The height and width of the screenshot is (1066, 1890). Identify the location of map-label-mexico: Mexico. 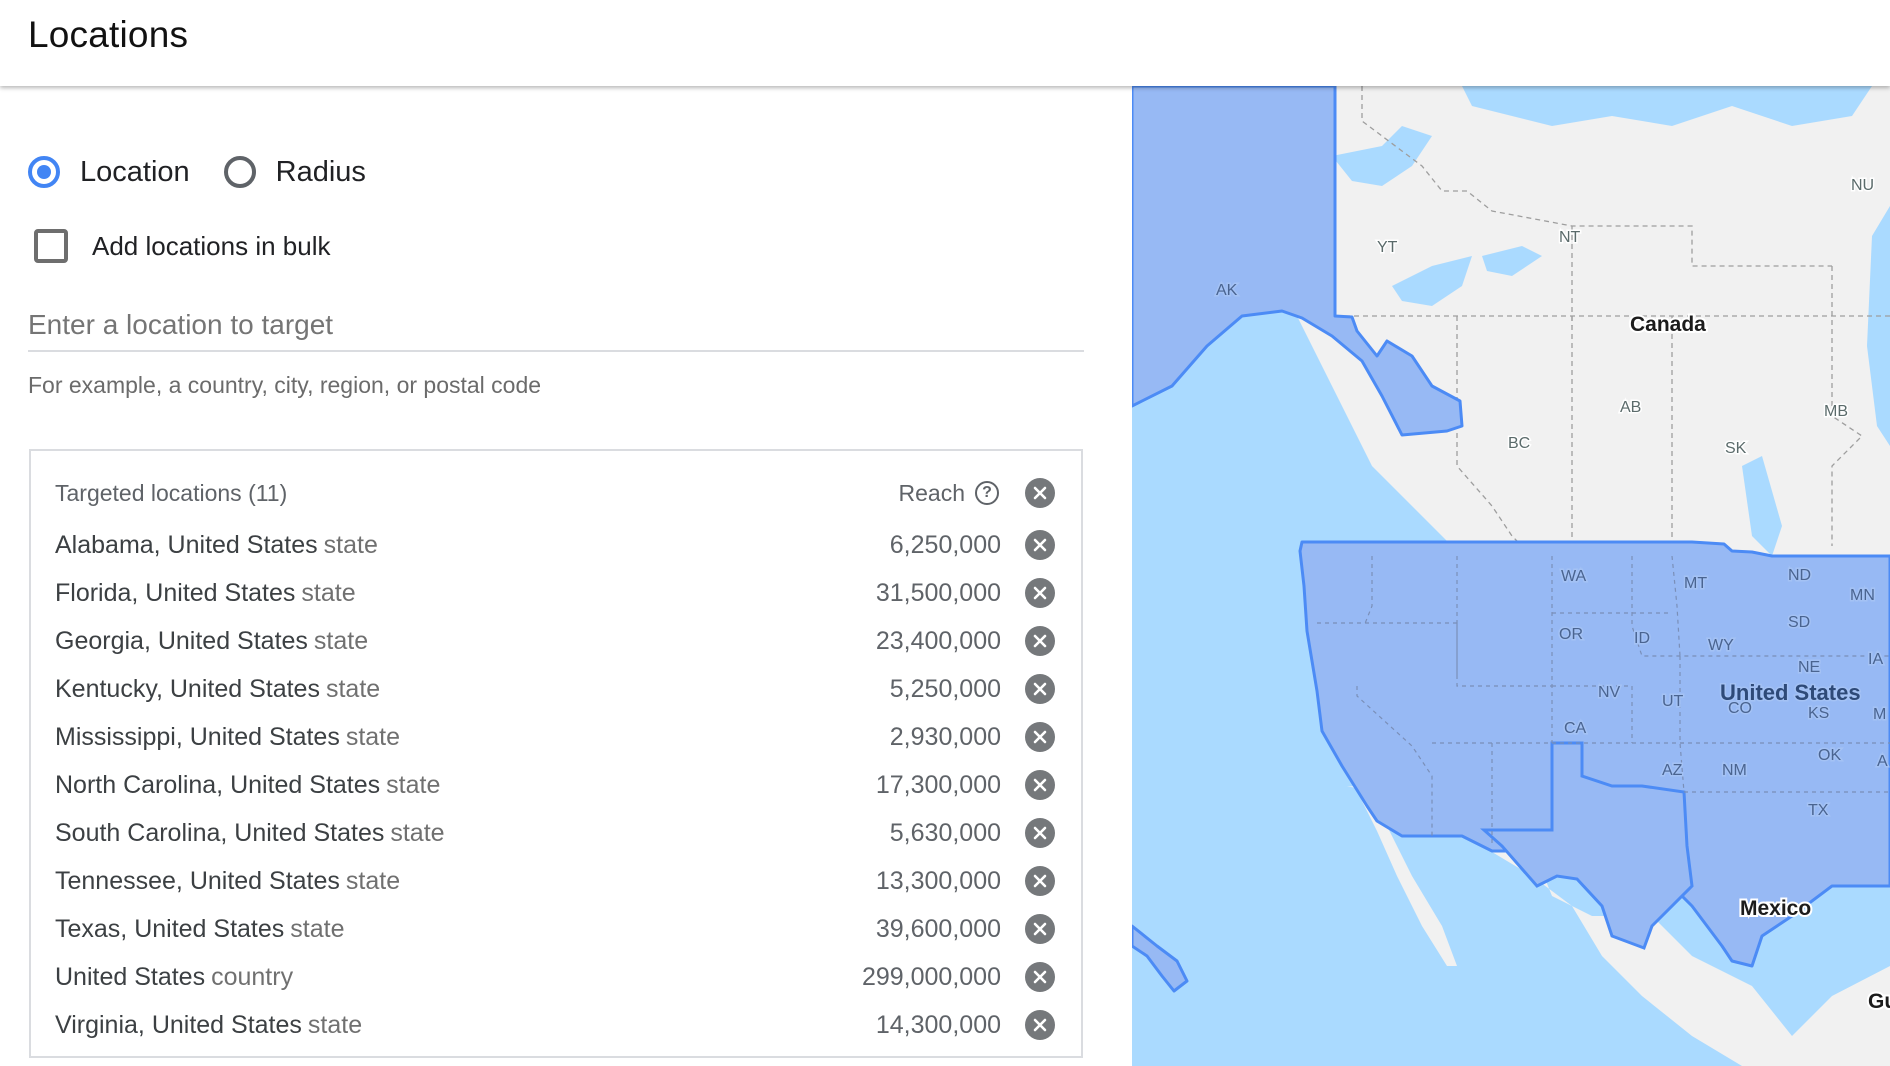
(1775, 908).